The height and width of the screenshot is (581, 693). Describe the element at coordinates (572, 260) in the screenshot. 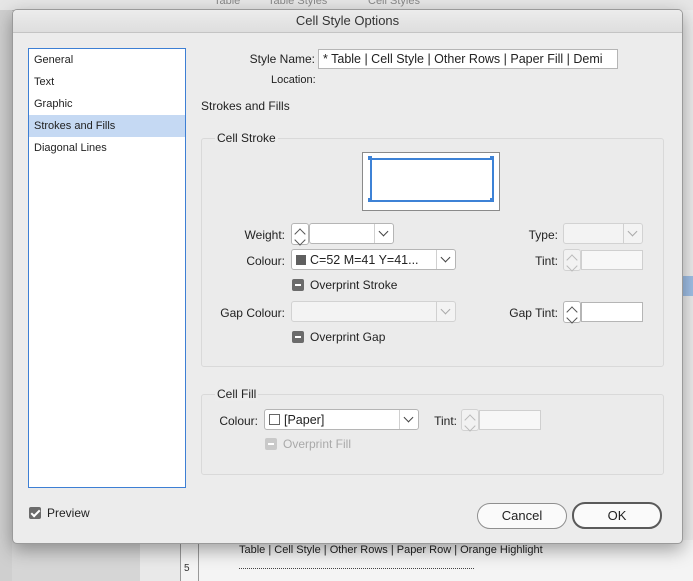

I see `stroke-tint-stepper` at that location.